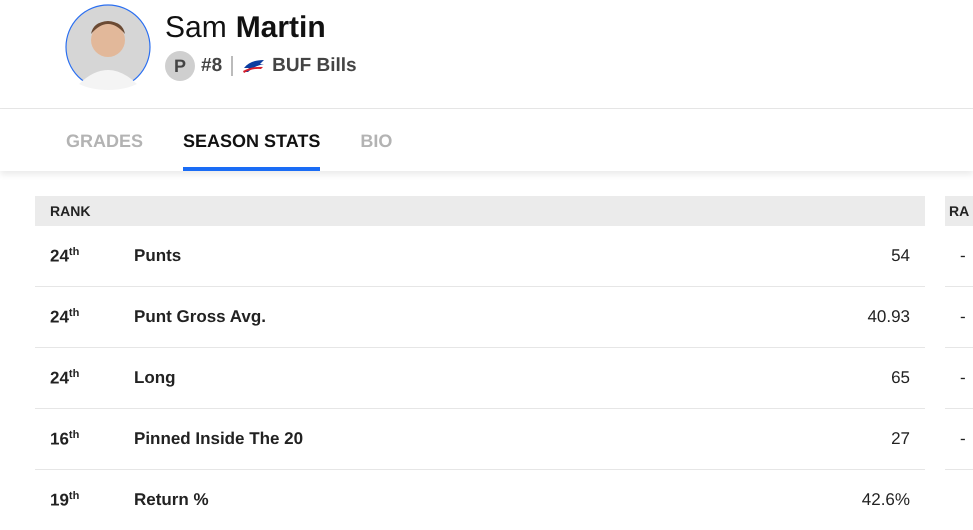 The height and width of the screenshot is (530, 973). Describe the element at coordinates (200, 317) in the screenshot. I see `stat-name: Punt Gross Avg.` at that location.